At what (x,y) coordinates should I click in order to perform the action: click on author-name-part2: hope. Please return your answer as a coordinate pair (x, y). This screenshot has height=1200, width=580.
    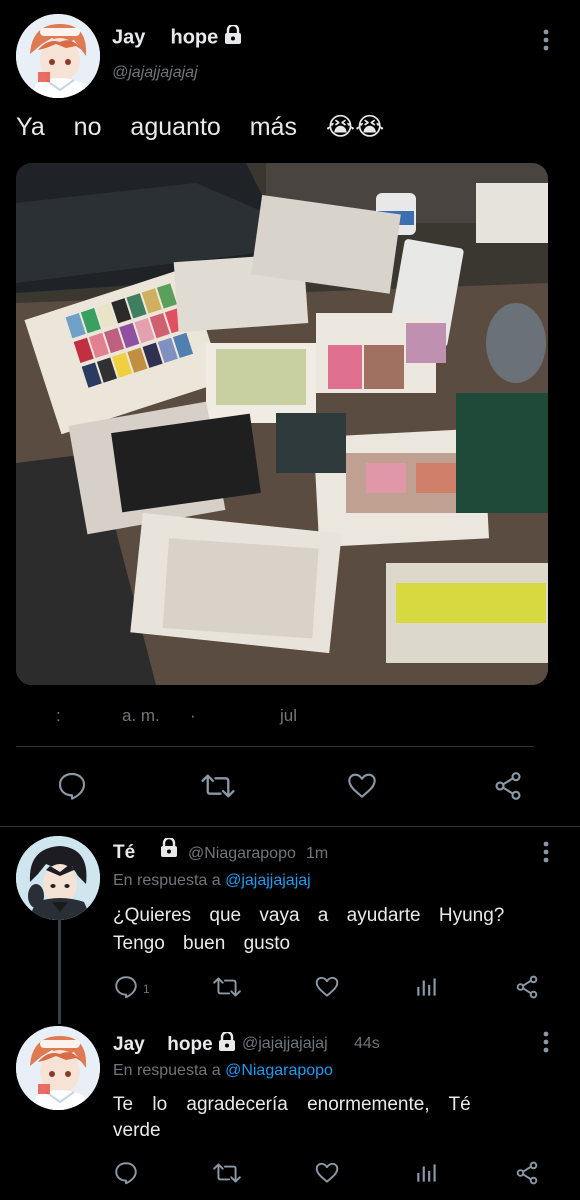
    Looking at the image, I should click on (194, 37).